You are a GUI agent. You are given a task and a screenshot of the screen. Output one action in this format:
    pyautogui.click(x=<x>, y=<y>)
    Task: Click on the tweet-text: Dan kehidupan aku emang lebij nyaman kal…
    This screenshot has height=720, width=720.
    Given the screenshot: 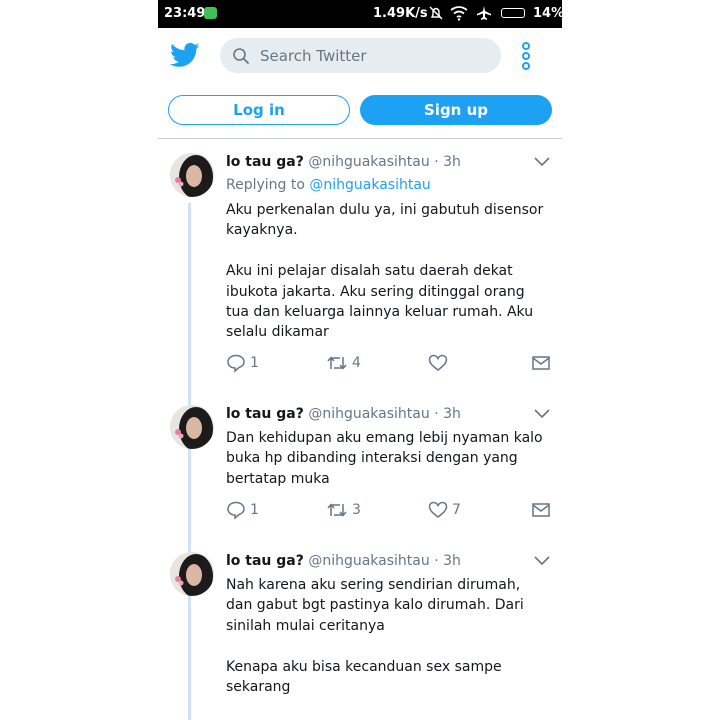 What is the action you would take?
    pyautogui.click(x=386, y=458)
    